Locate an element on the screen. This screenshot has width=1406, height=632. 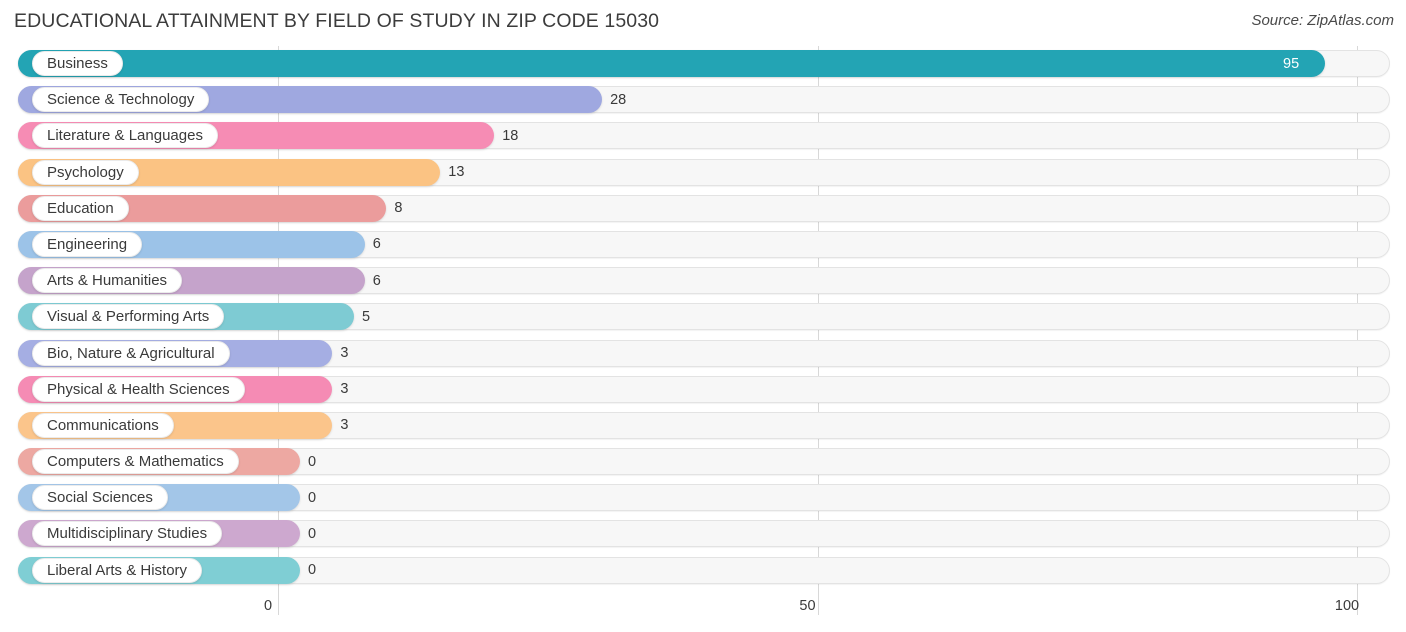
bar-label-pill: Education is located at coordinates (80, 208).